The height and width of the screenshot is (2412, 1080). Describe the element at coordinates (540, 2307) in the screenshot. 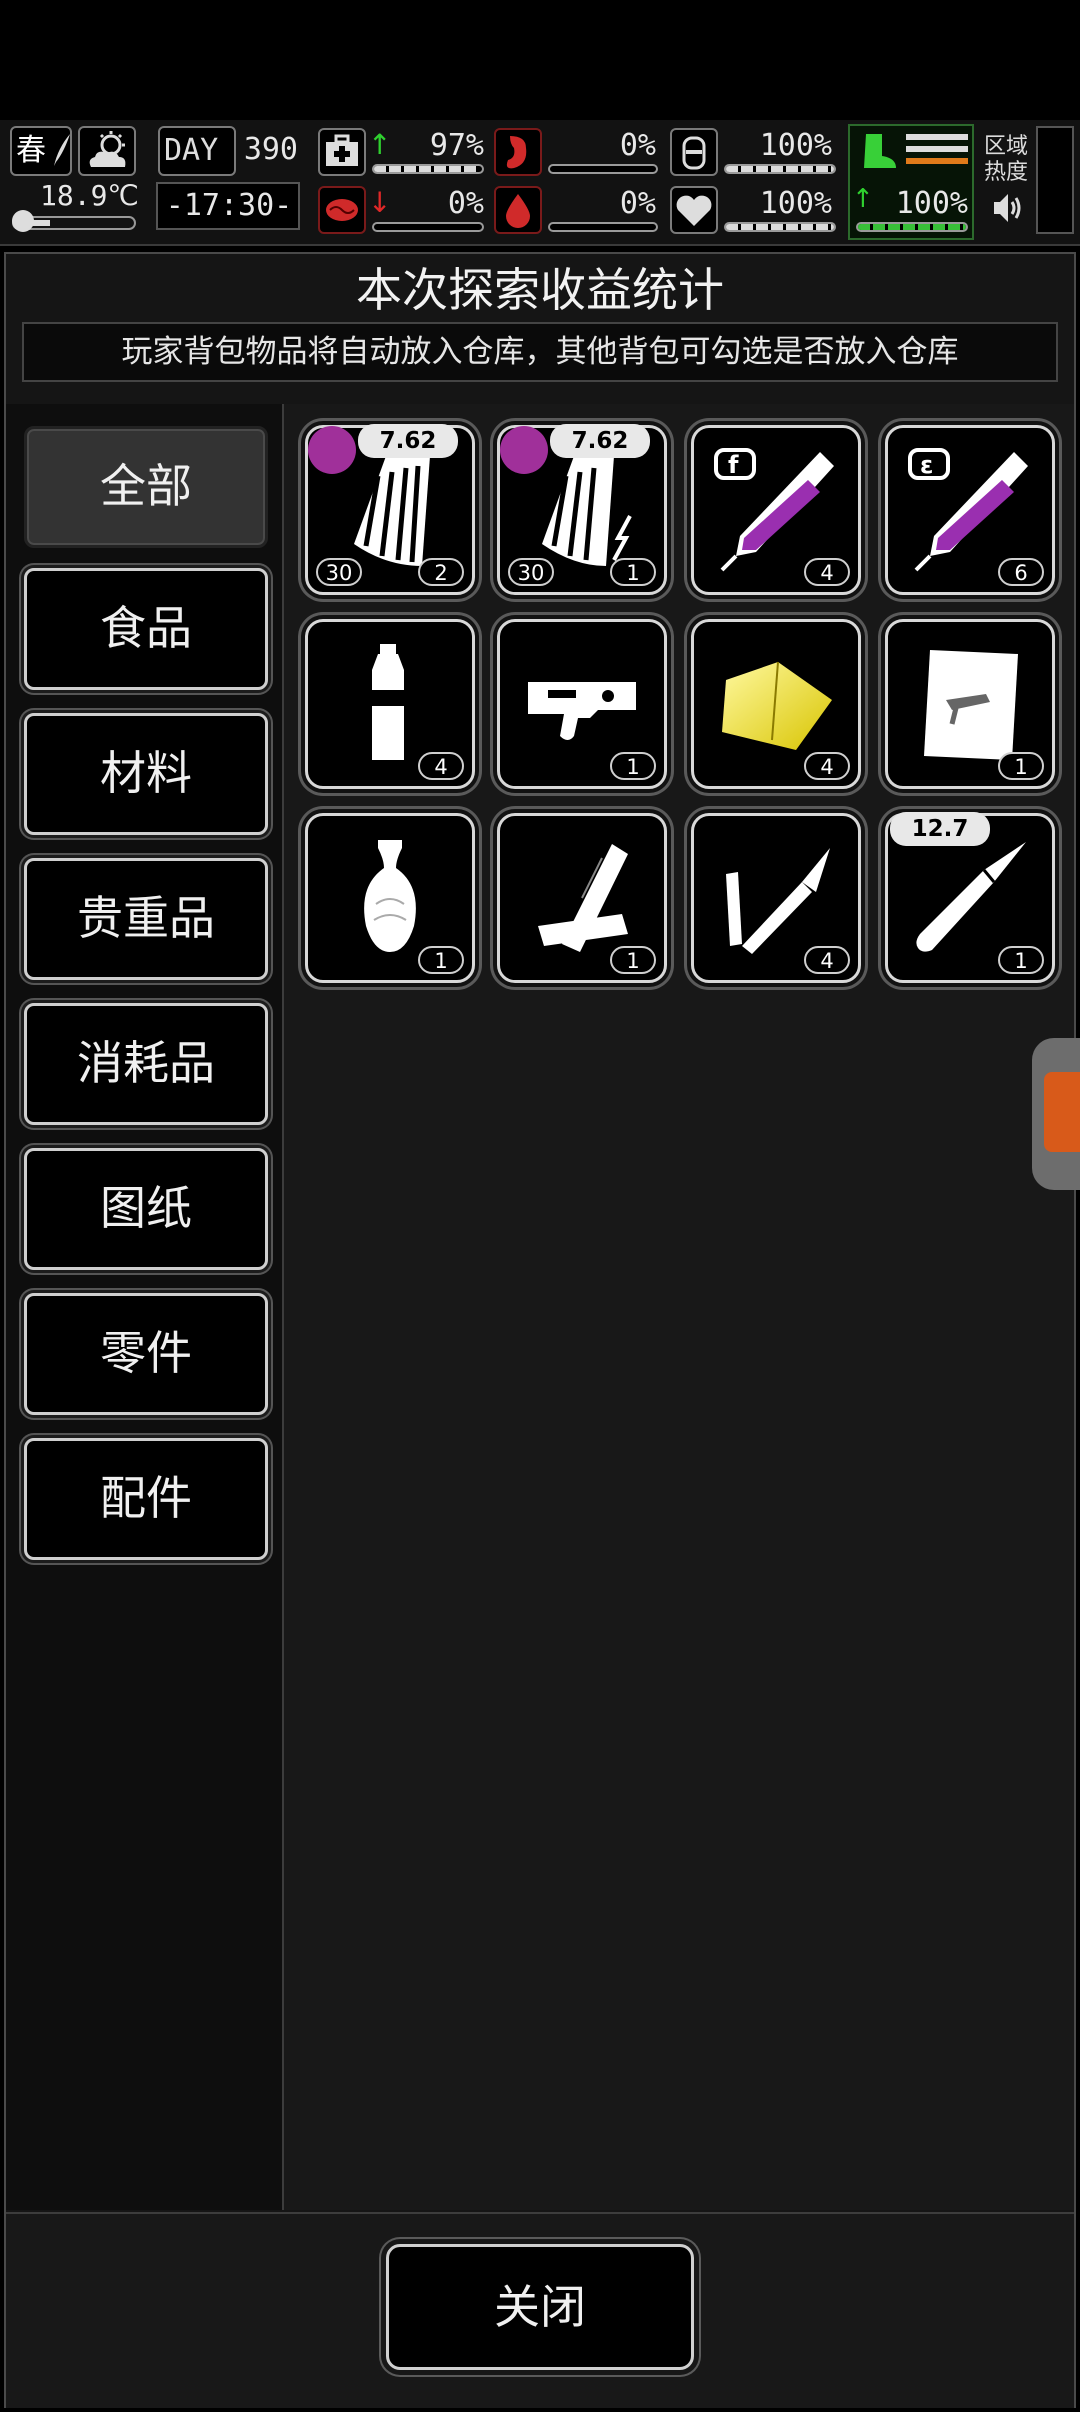

I see `close-button: 关闭` at that location.